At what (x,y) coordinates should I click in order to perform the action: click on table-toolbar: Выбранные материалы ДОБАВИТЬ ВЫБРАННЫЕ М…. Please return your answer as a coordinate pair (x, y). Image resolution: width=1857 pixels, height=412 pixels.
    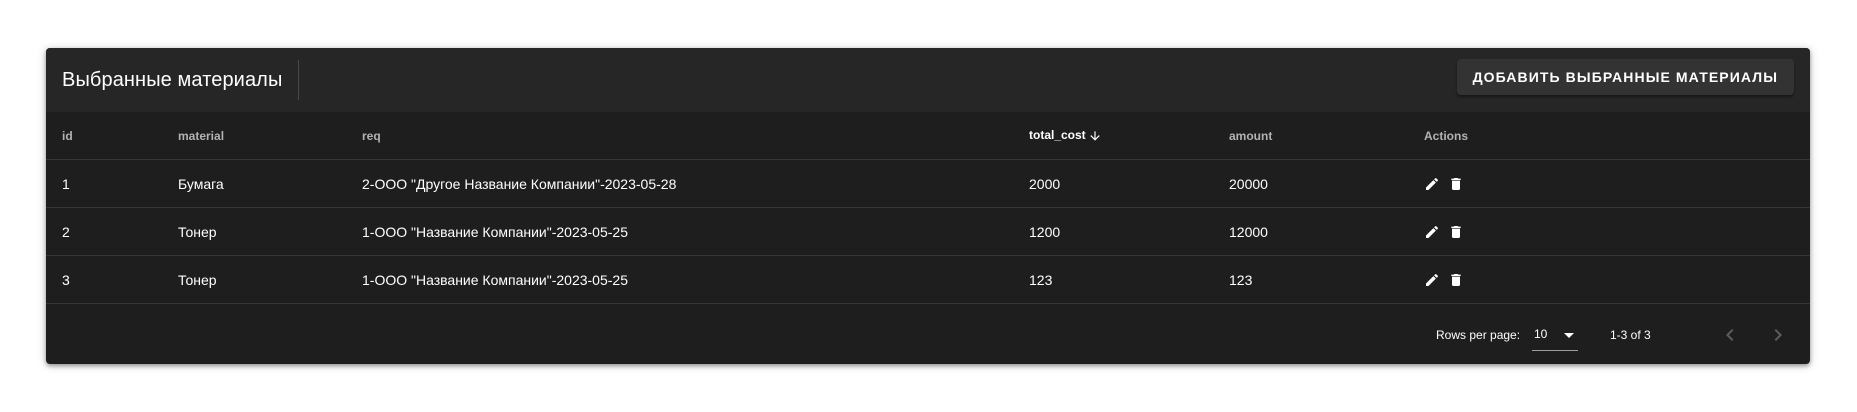
    Looking at the image, I should click on (928, 80).